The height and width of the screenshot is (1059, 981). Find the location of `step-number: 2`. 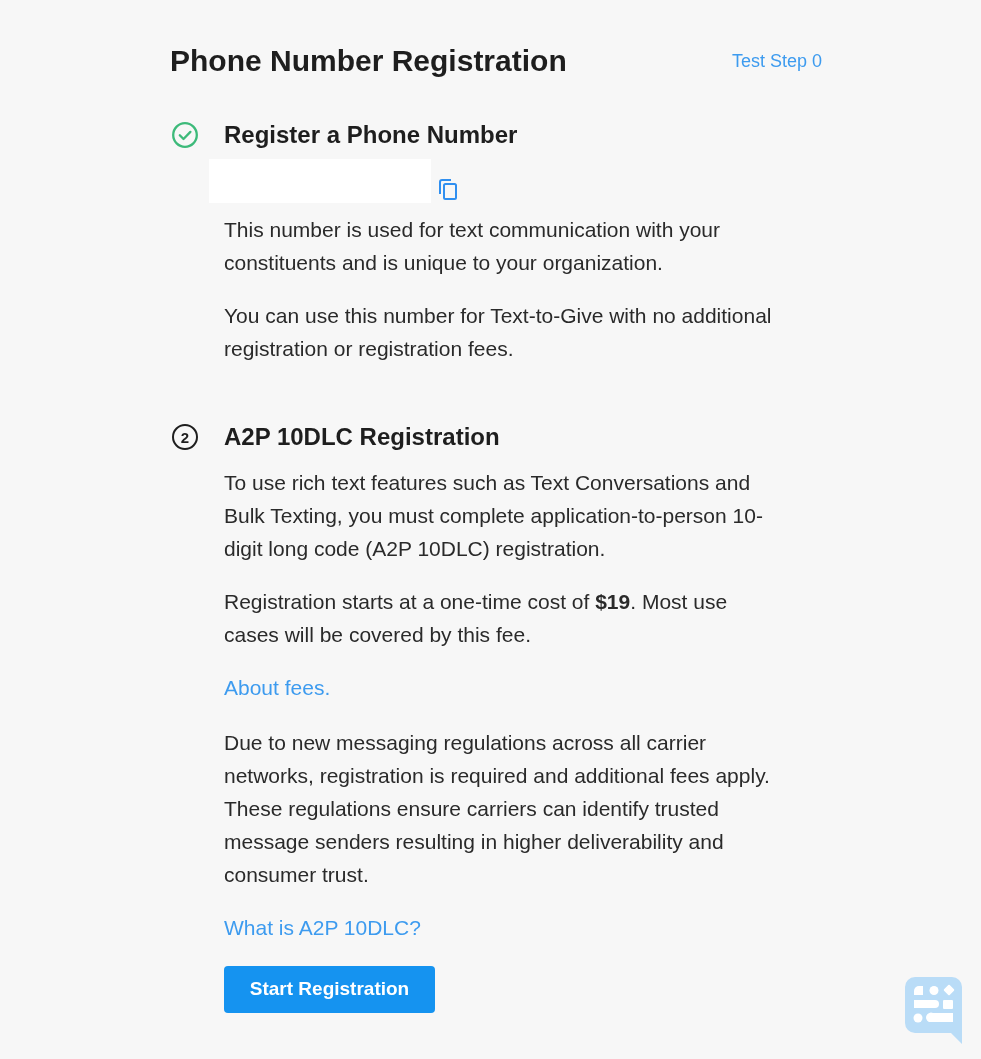

step-number: 2 is located at coordinates (185, 437).